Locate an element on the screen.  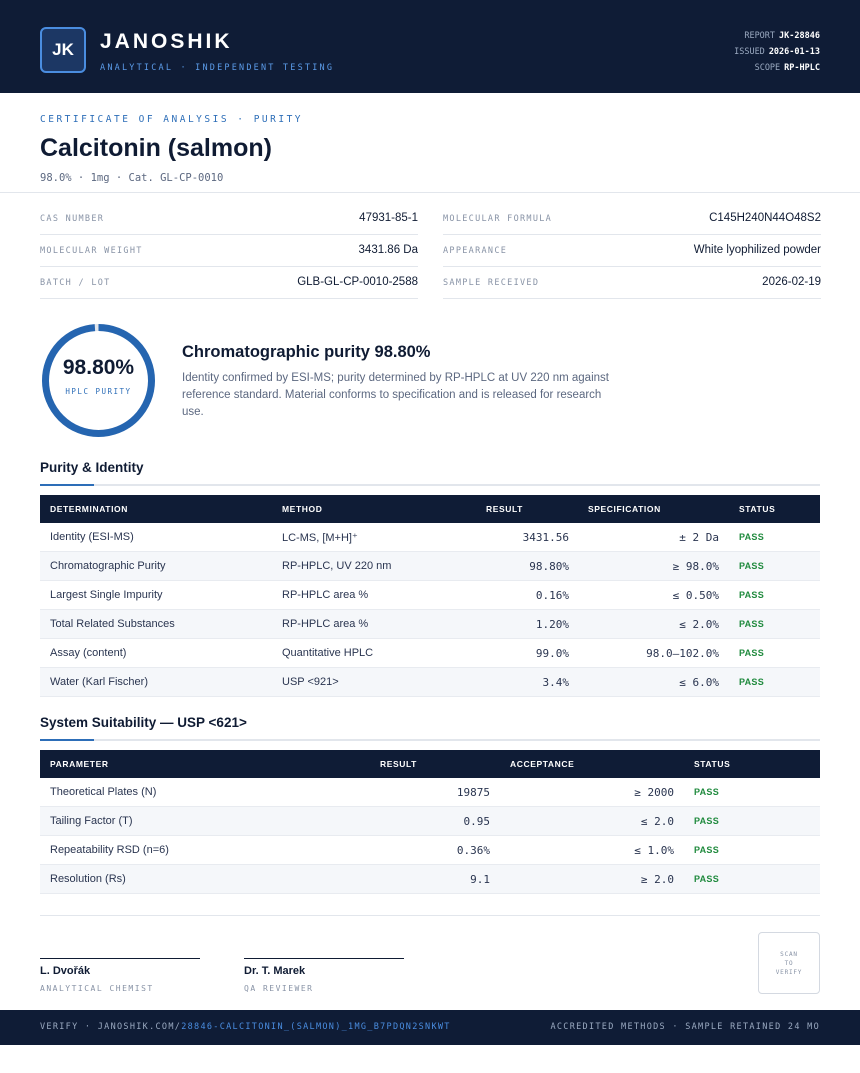
purity-ring-label: HPLC PURITY is located at coordinates (98, 391).